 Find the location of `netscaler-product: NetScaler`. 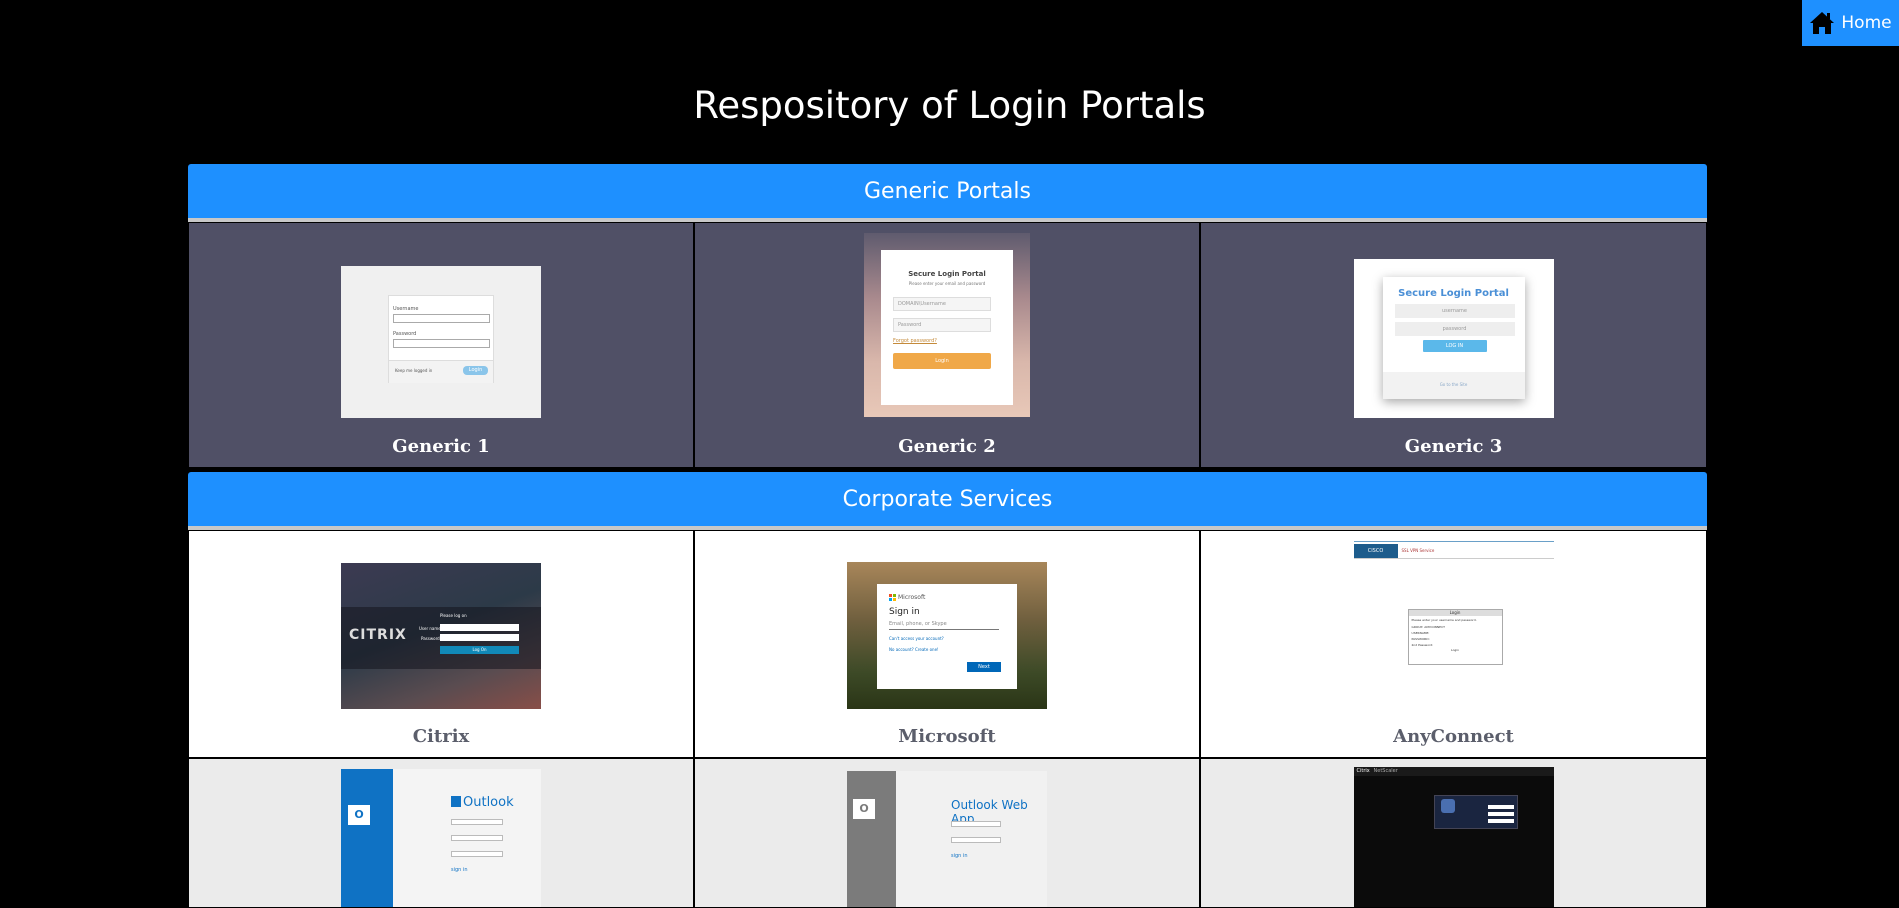

netscaler-product: NetScaler is located at coordinates (1385, 771).